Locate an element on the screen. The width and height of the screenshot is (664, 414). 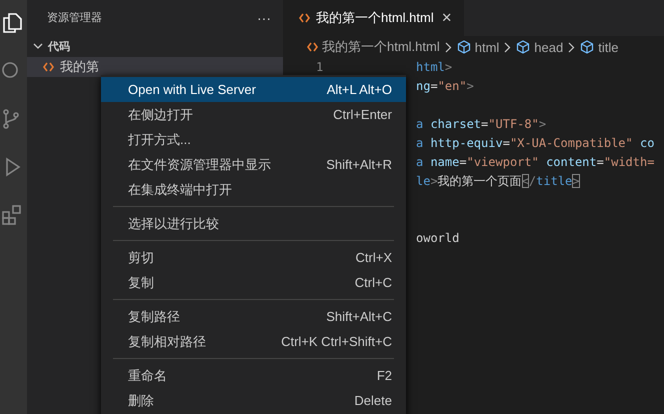
file-row: 我的第 is located at coordinates (155, 67).